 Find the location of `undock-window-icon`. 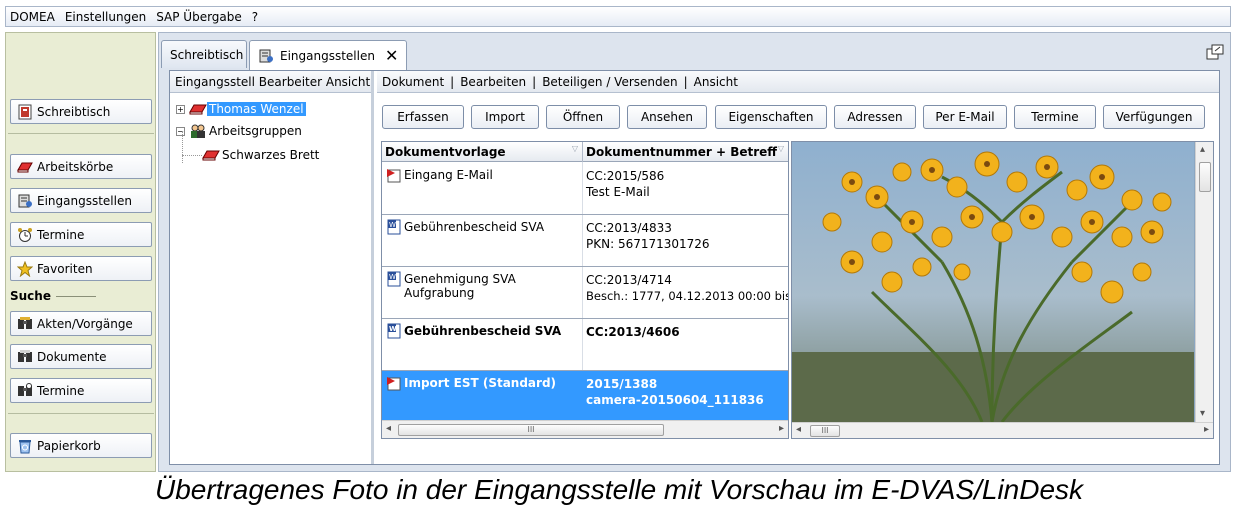

undock-window-icon is located at coordinates (1215, 52).